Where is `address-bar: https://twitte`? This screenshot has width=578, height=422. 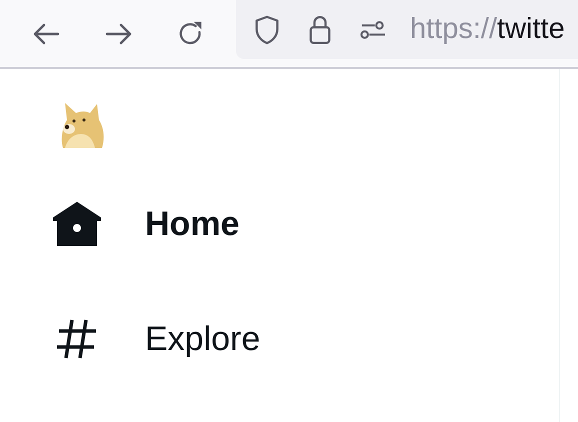
address-bar: https://twitte is located at coordinates (407, 29).